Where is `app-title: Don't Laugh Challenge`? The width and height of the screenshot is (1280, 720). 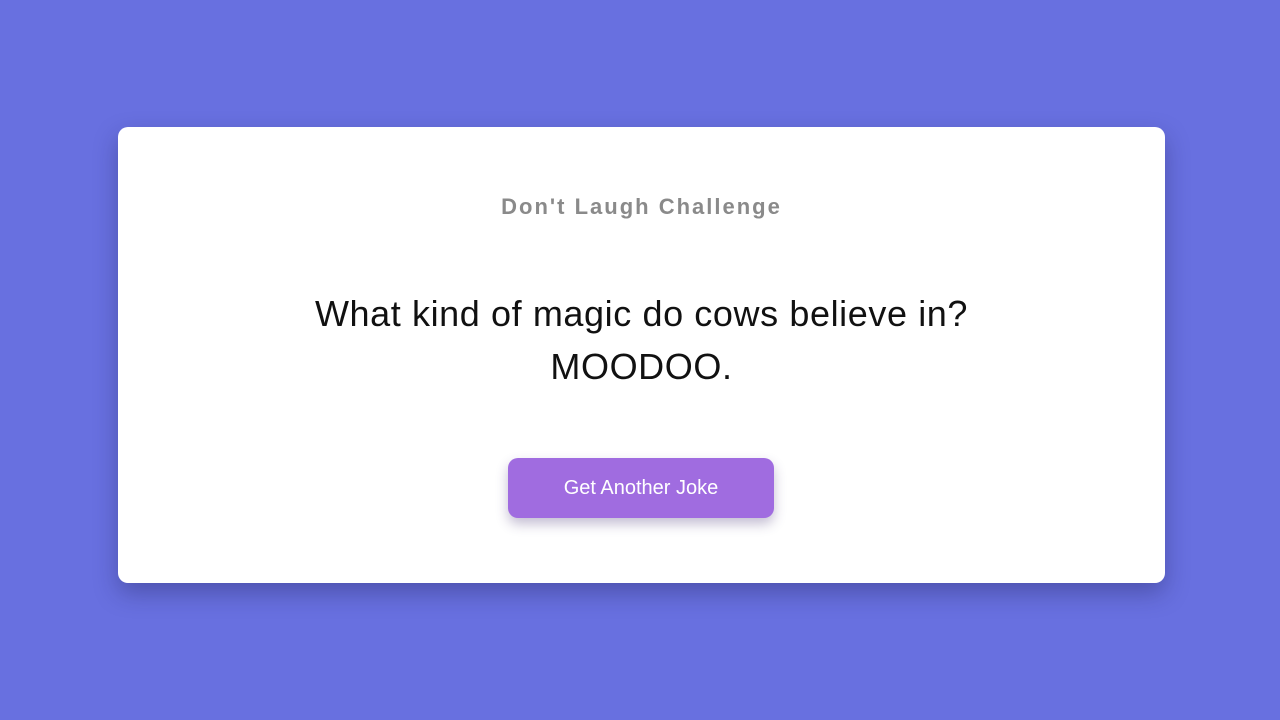
app-title: Don't Laugh Challenge is located at coordinates (641, 206).